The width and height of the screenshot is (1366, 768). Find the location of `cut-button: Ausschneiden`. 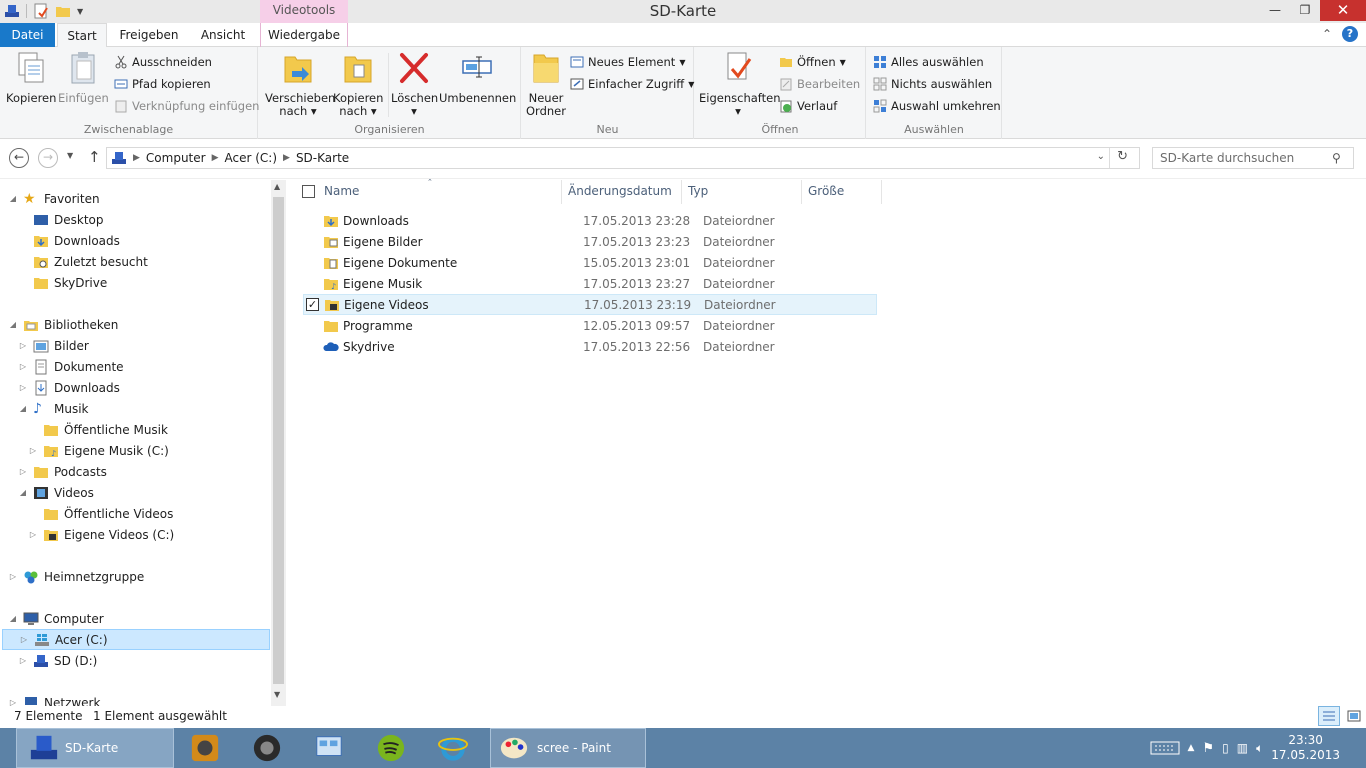

cut-button: Ausschneiden is located at coordinates (163, 62).